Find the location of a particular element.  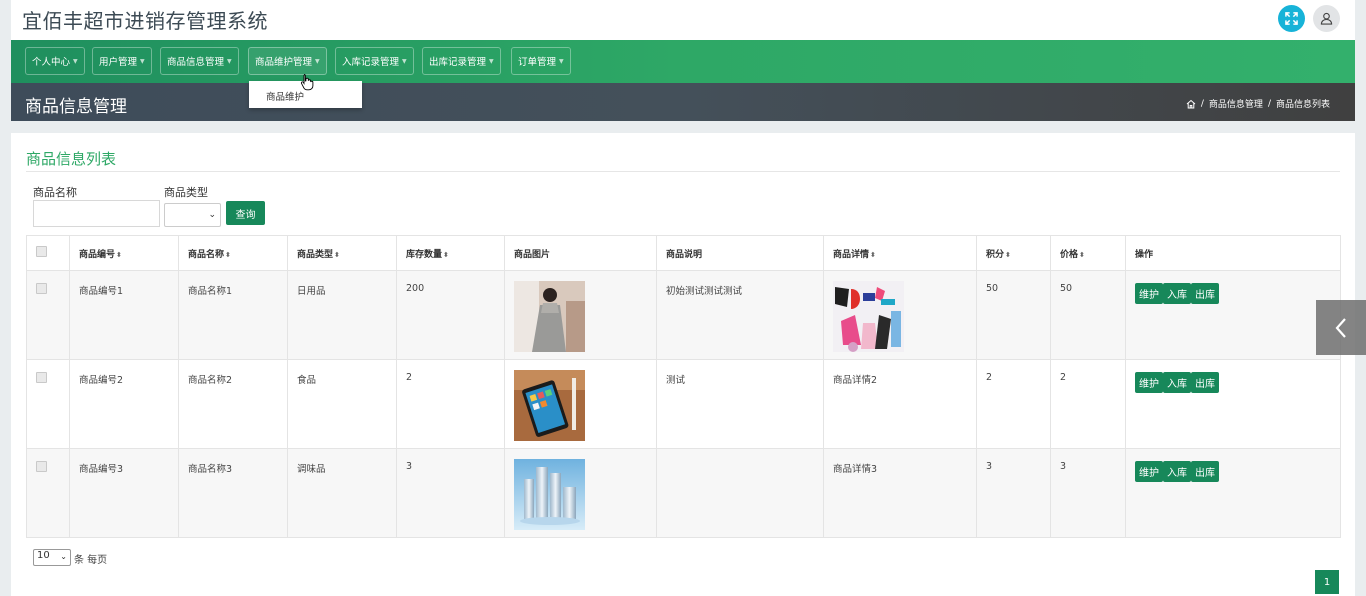

nav-label: 出库记录管理 is located at coordinates (458, 62).